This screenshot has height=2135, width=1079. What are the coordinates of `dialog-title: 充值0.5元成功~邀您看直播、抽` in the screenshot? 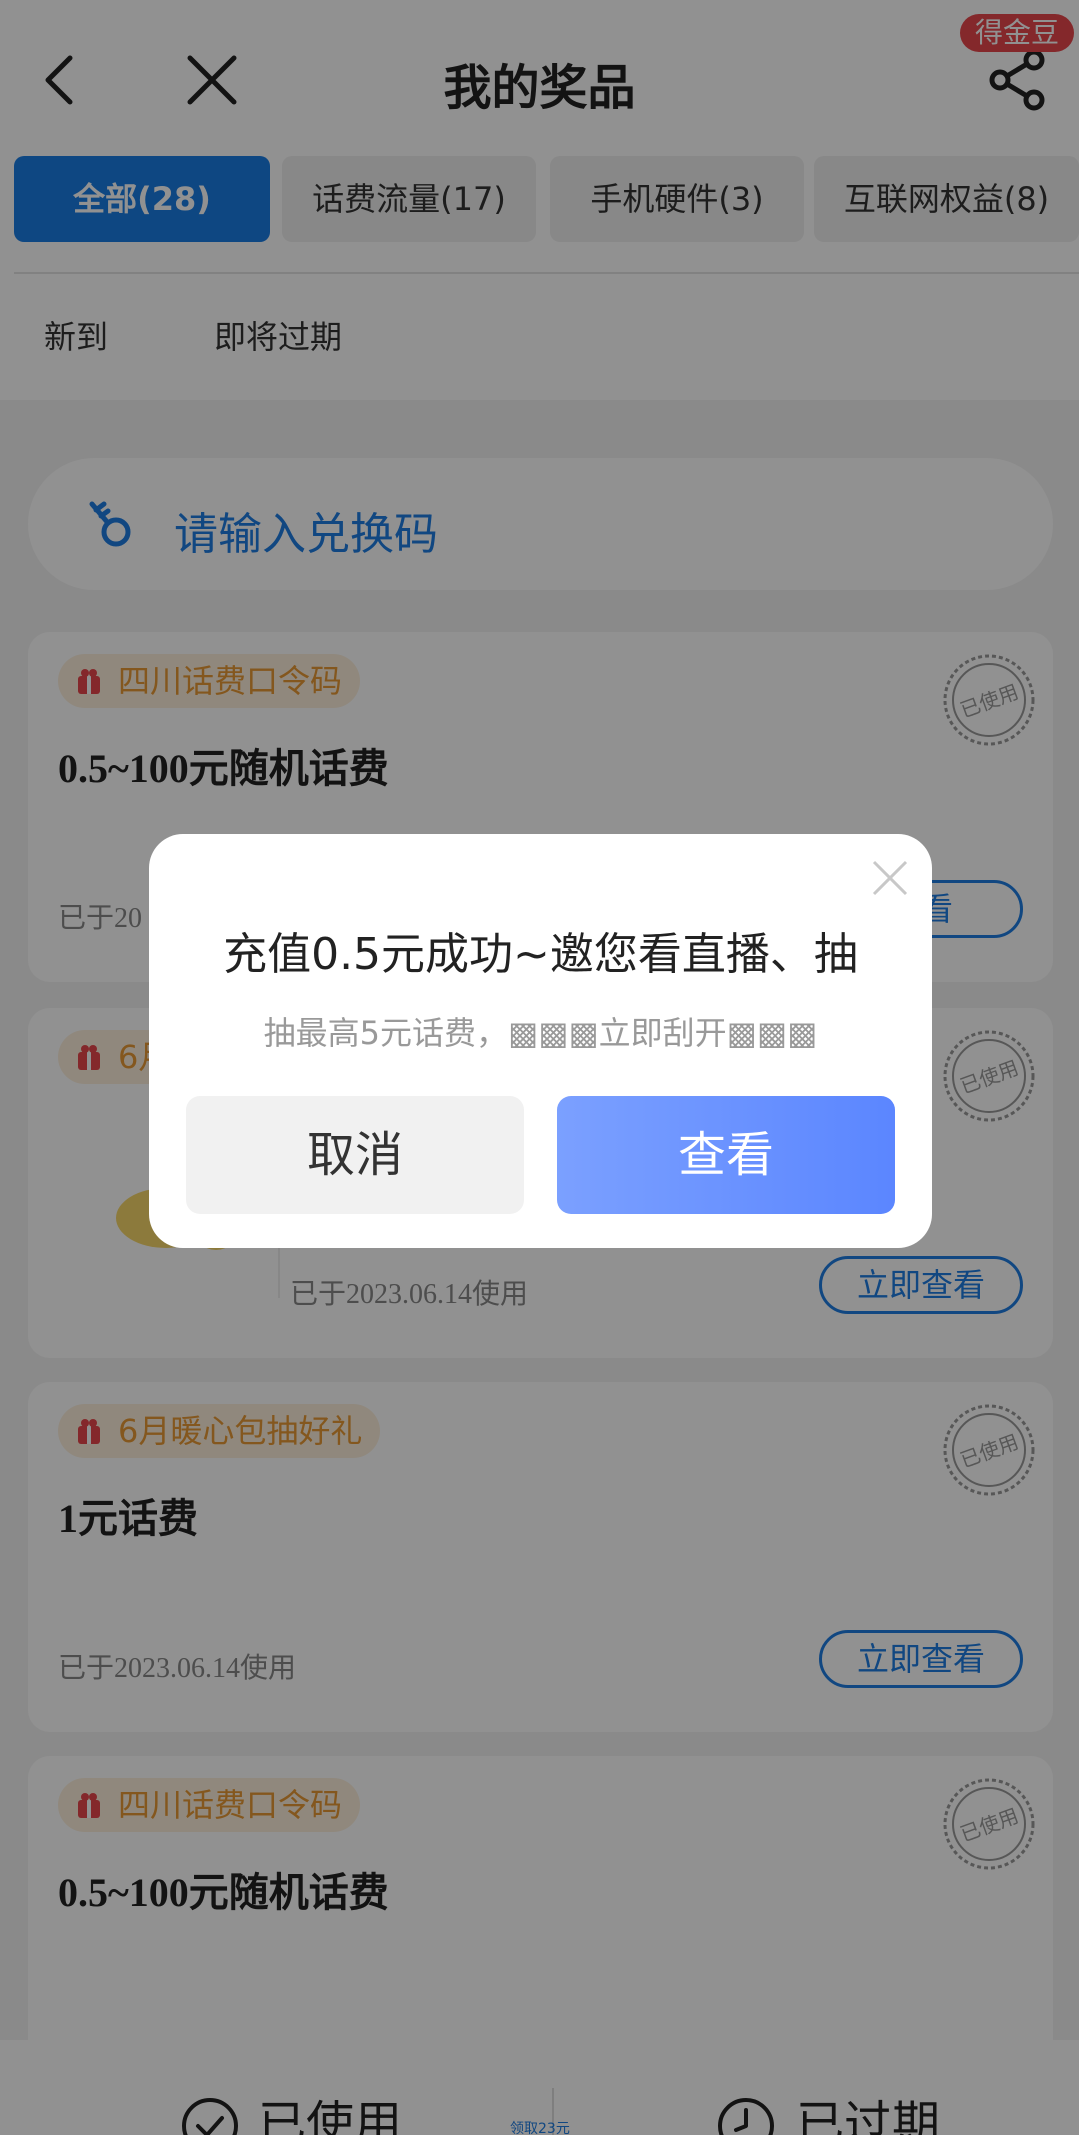 It's located at (540, 954).